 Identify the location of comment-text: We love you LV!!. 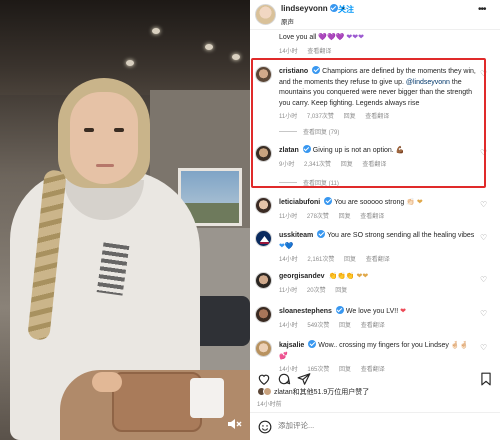
(372, 311).